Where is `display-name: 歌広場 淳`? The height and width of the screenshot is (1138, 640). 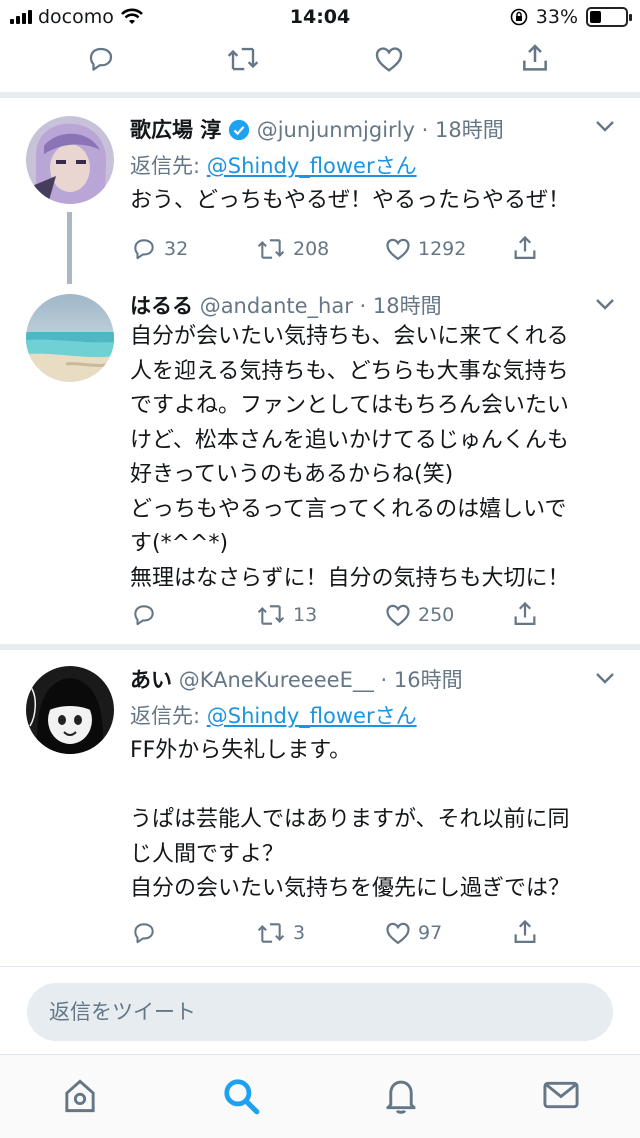
display-name: 歌広場 淳 is located at coordinates (175, 130).